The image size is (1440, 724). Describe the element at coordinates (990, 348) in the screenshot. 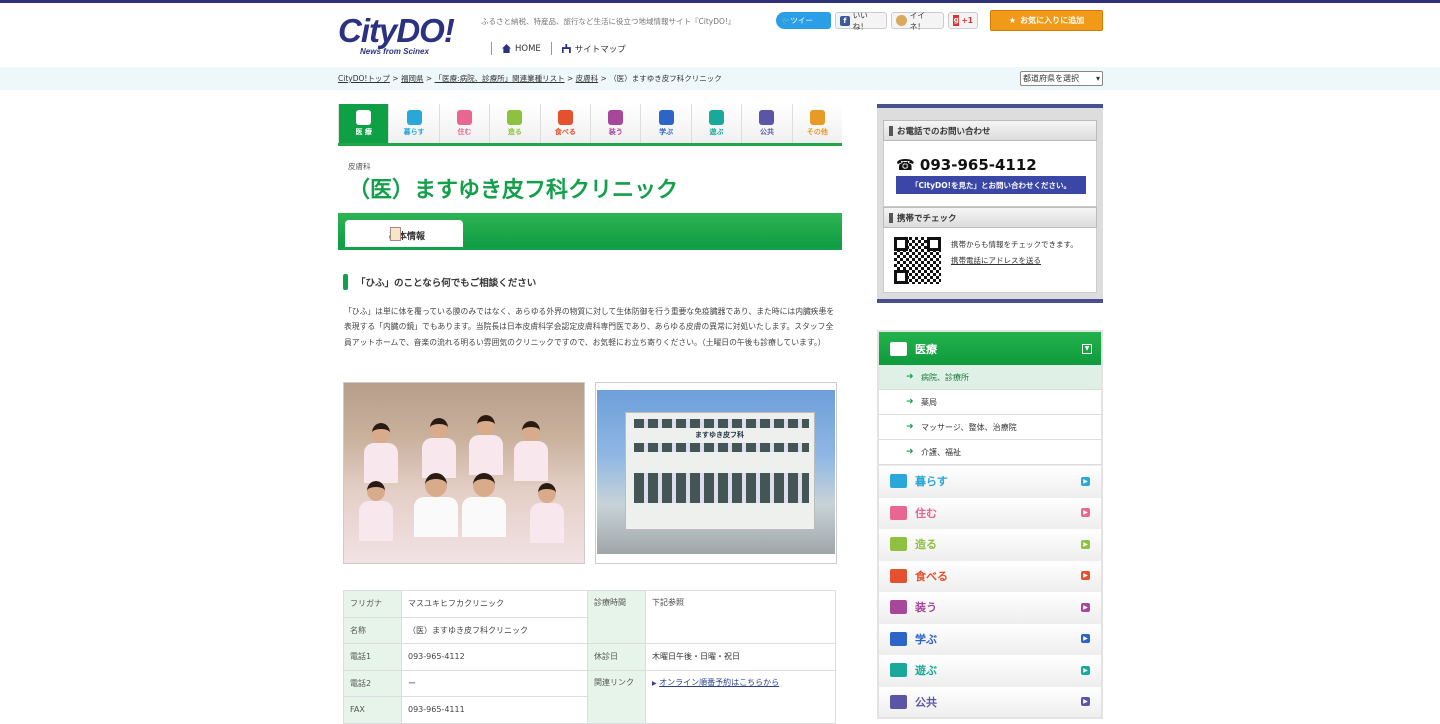

I see `menu-head-medical: 医療 ▼` at that location.